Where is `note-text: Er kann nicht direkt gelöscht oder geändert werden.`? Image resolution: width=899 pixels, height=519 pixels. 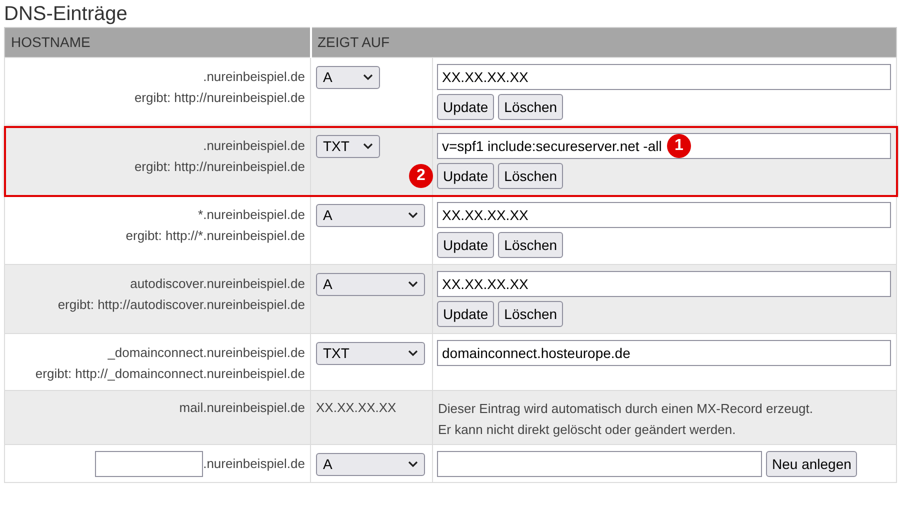
note-text: Er kann nicht direkt gelöscht oder geändert werden. is located at coordinates (587, 430).